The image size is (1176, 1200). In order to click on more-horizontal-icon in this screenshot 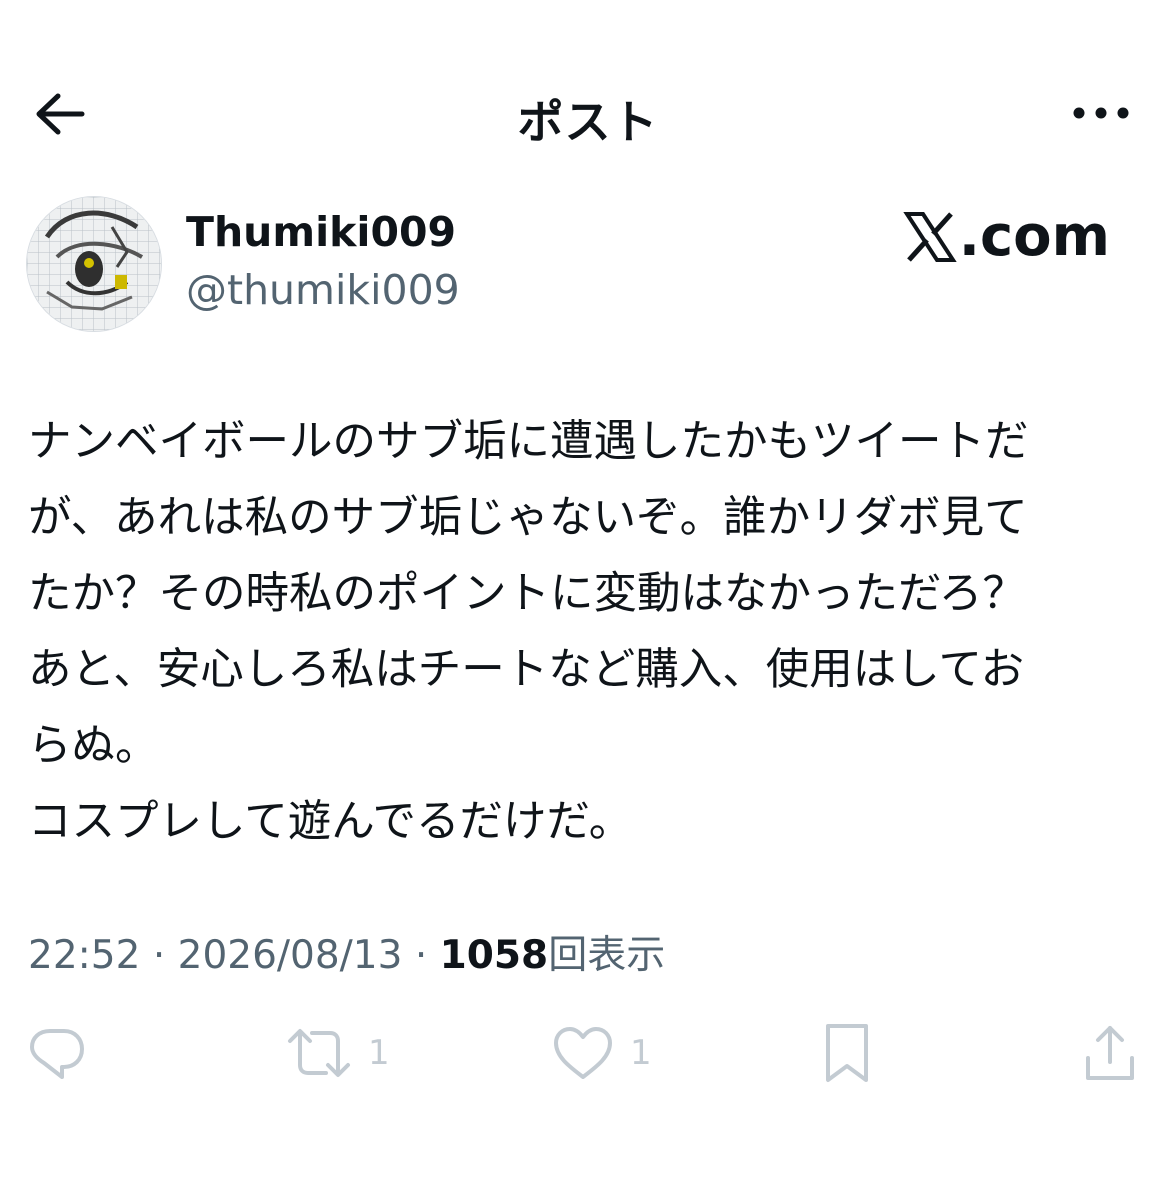, I will do `click(1101, 113)`.